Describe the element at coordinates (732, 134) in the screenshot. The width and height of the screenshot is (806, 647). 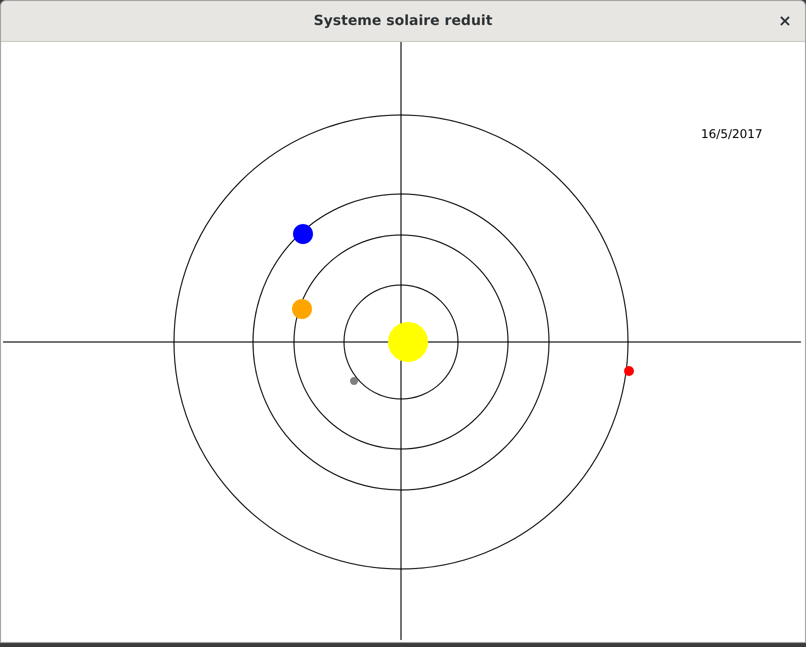
I see `date-label: 16/5/2017` at that location.